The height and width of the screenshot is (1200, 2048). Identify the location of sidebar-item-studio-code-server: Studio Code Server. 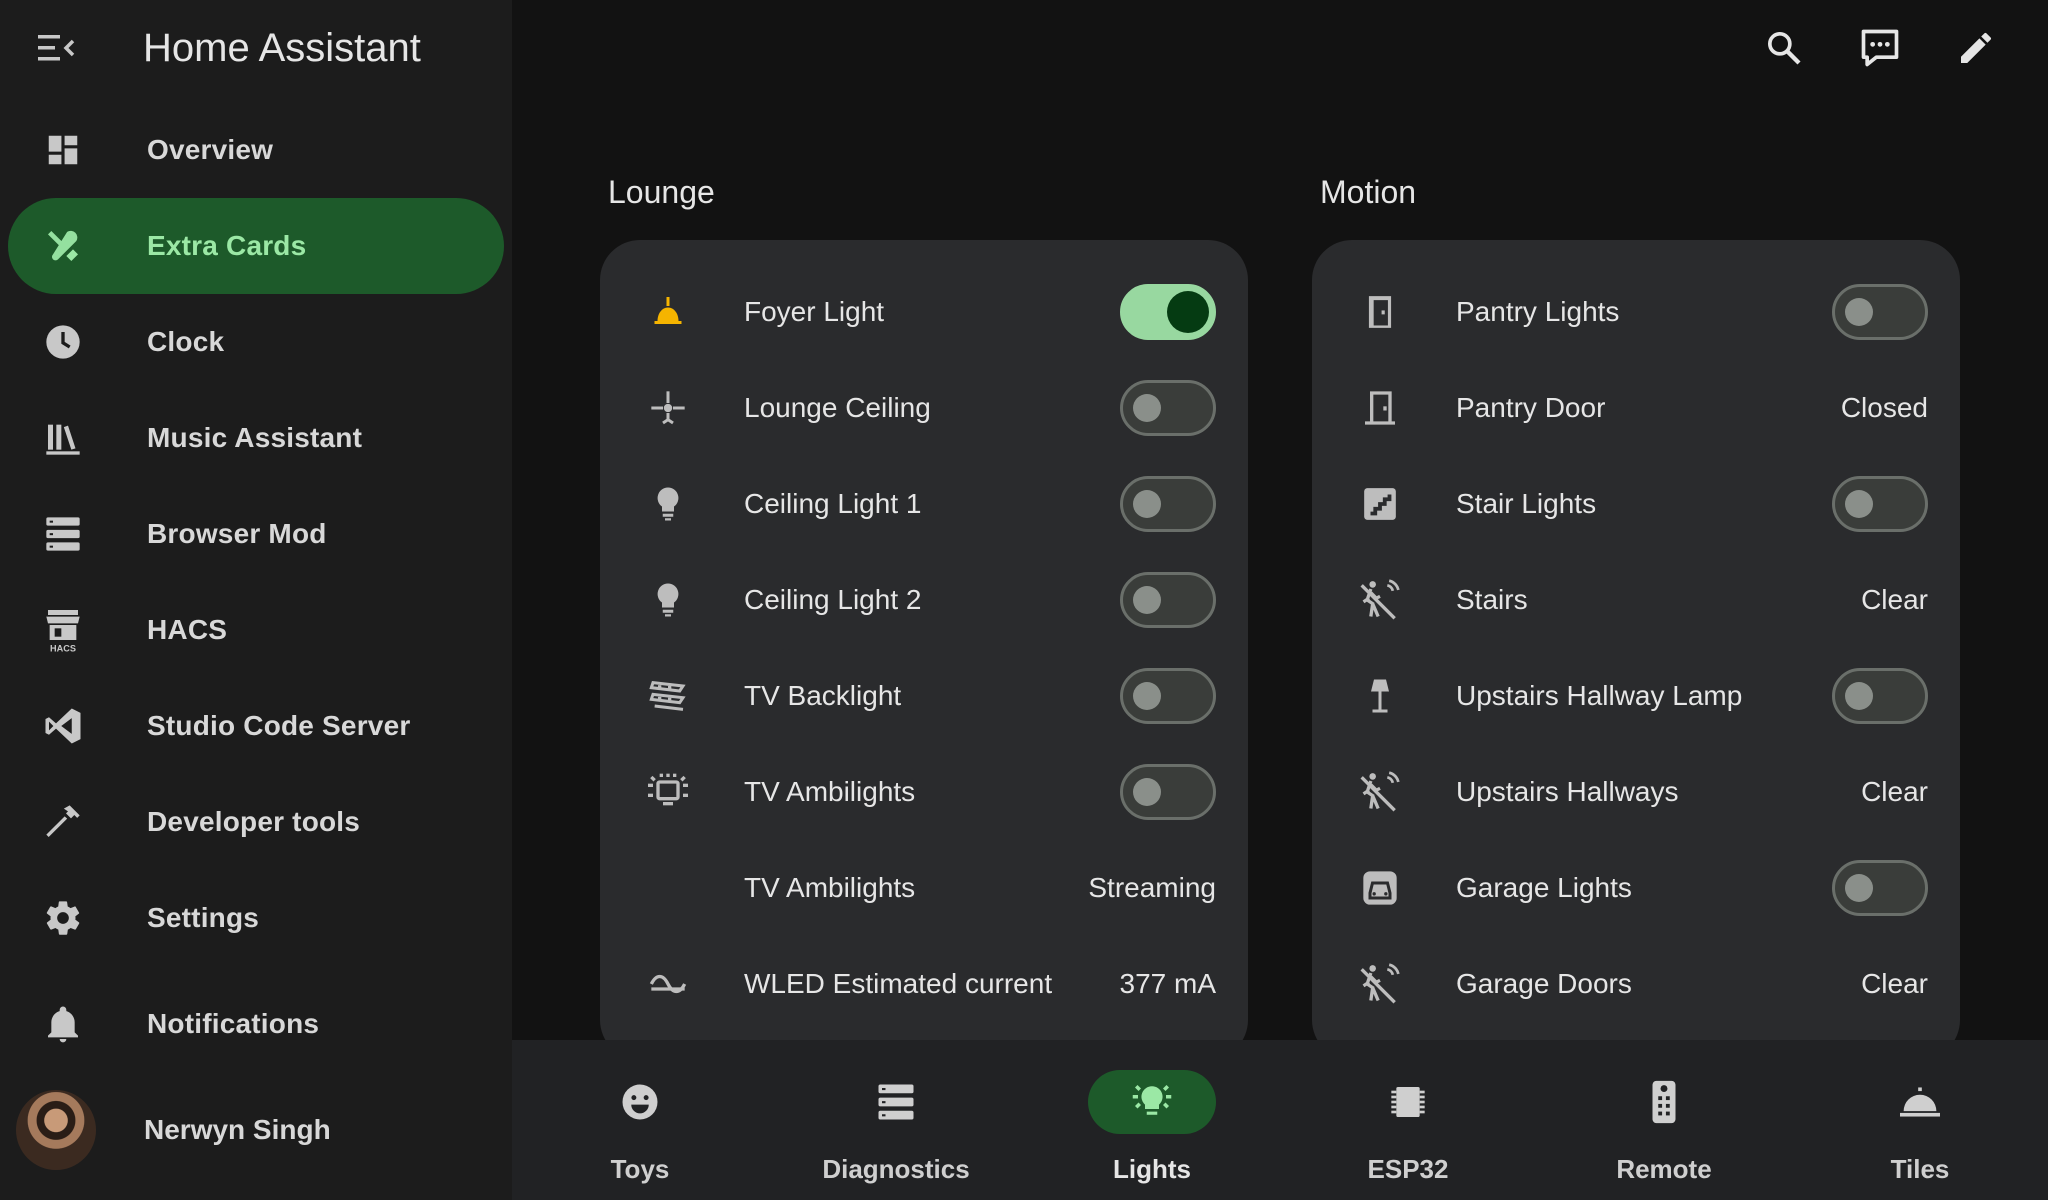
(256, 726).